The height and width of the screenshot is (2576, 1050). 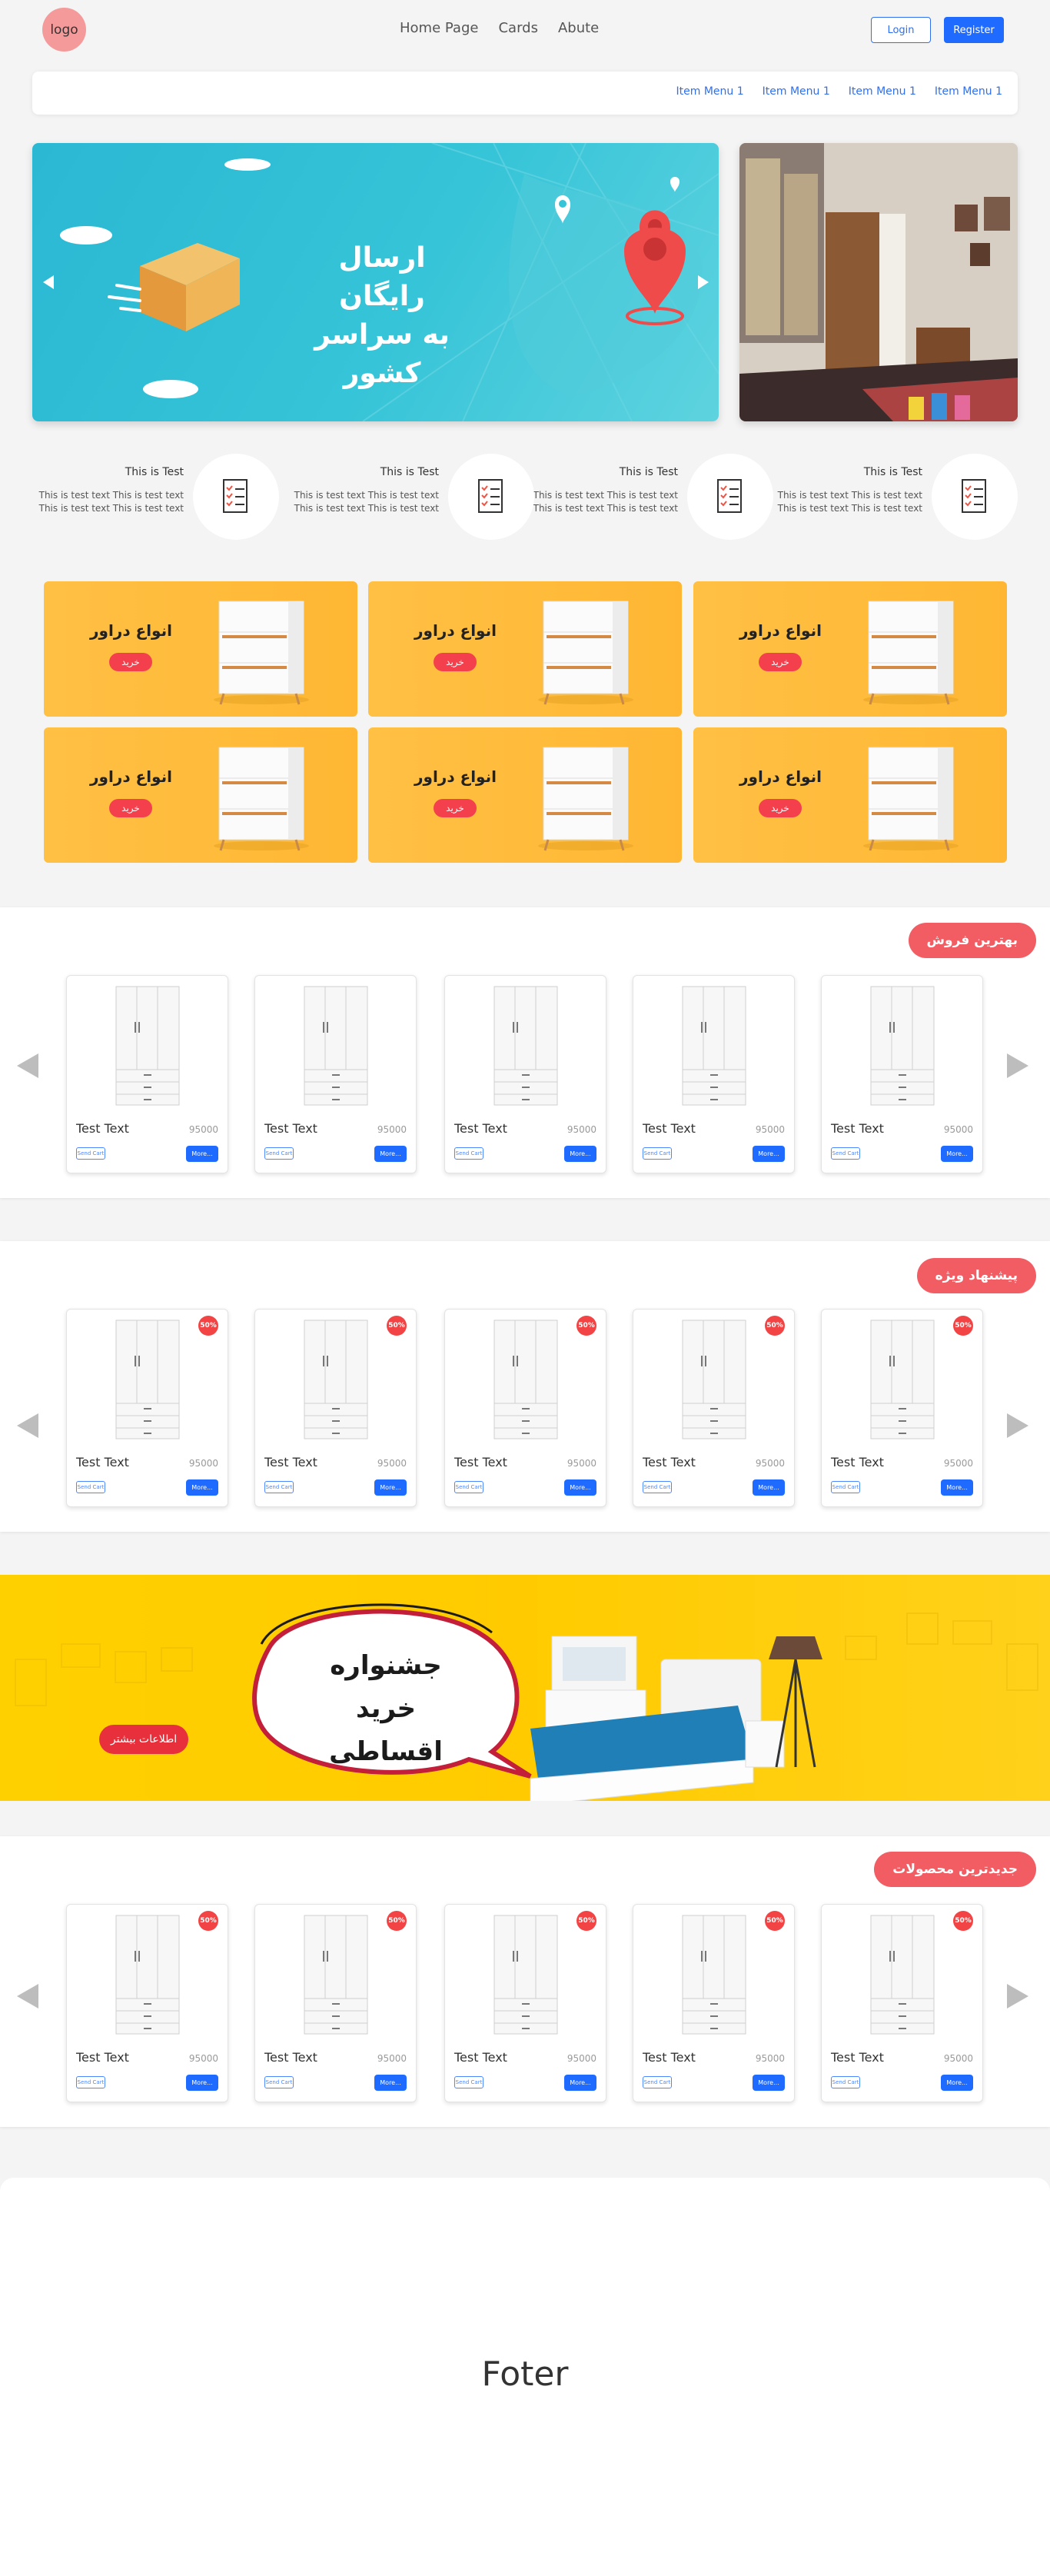 I want to click on feature-title: This is Test, so click(x=892, y=472).